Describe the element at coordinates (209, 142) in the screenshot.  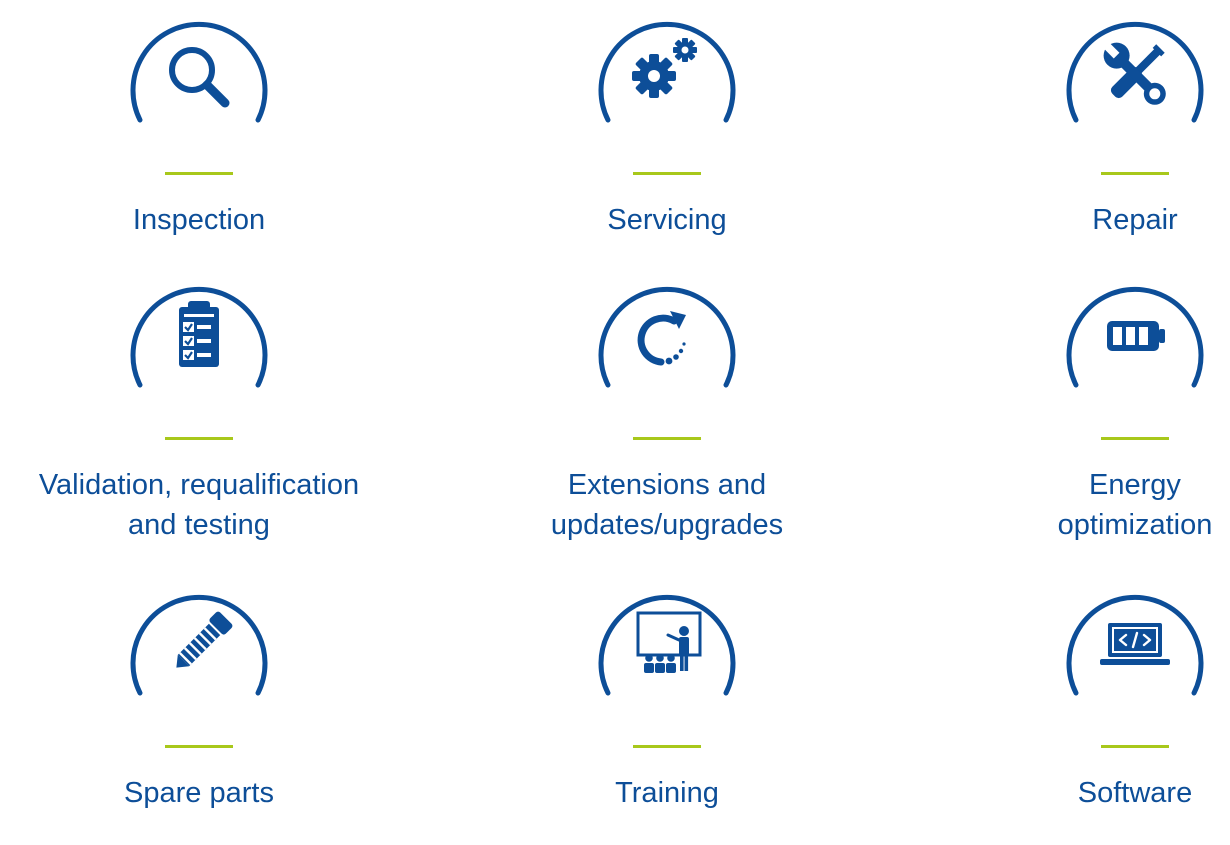
I see `service-tile-inspection: Inspection` at that location.